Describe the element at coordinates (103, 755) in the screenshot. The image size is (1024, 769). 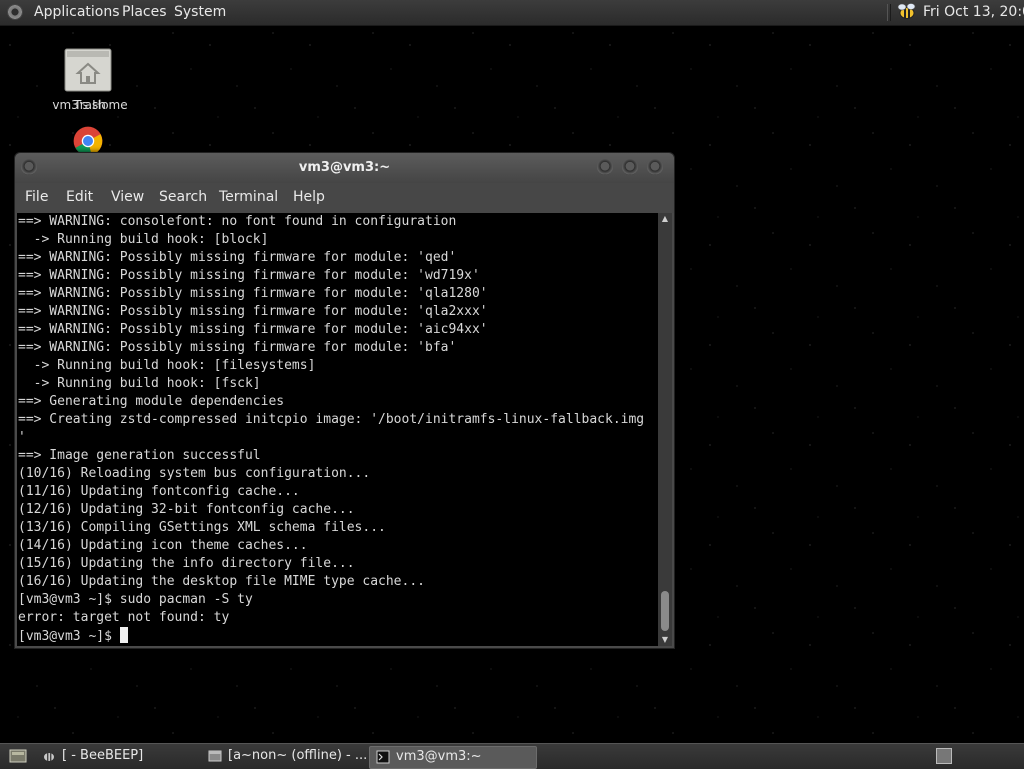
I see `taskbar-item-label: [ - BeeBEEP]` at that location.